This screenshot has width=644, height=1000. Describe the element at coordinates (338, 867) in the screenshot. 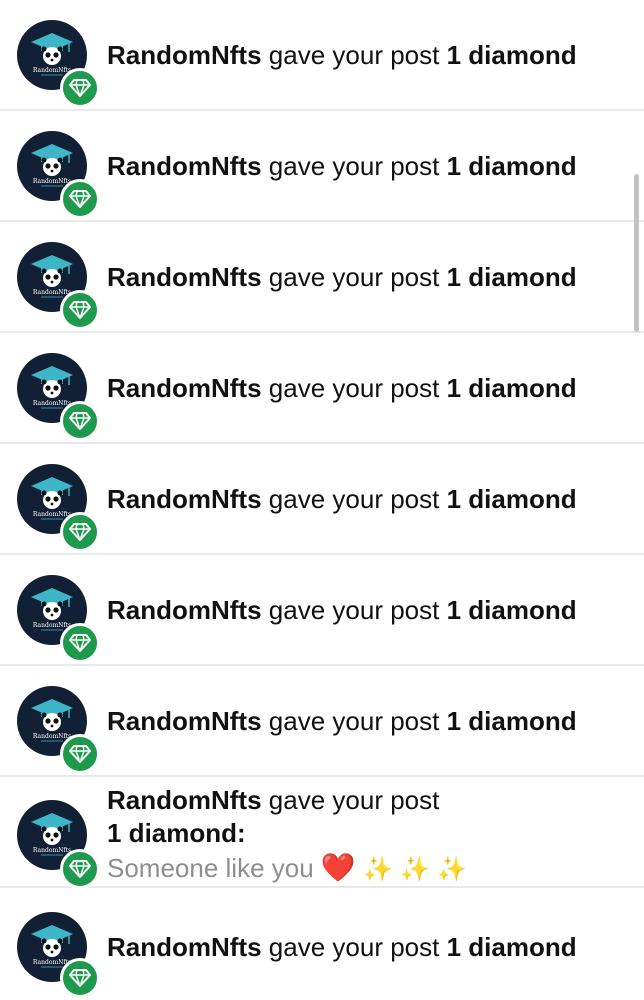

I see `red-heart-emoji-icon: ❤️` at that location.